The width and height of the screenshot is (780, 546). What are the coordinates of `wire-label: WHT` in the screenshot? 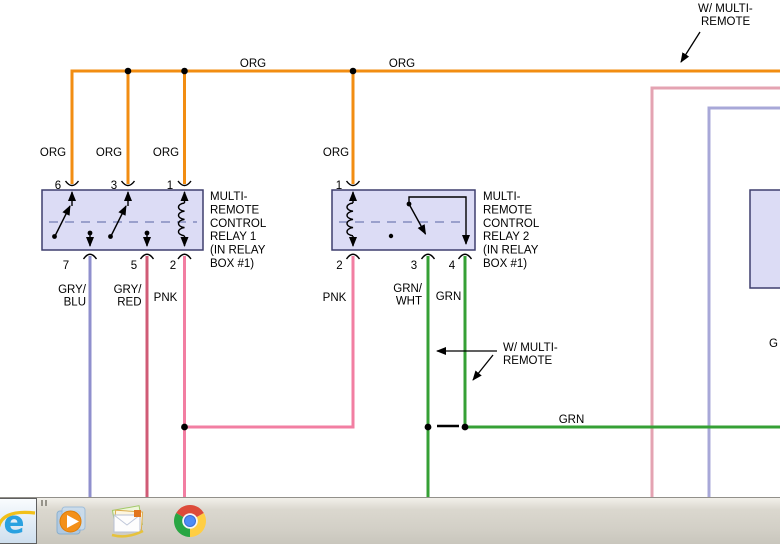 It's located at (409, 302).